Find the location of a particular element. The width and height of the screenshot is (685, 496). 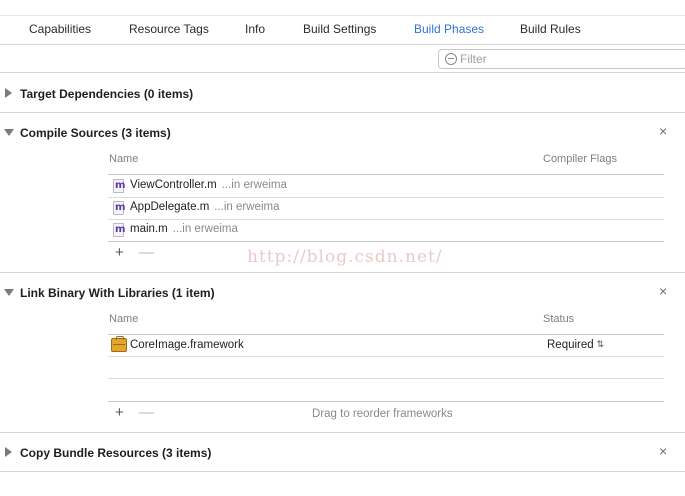

top-divider is located at coordinates (342, 15).